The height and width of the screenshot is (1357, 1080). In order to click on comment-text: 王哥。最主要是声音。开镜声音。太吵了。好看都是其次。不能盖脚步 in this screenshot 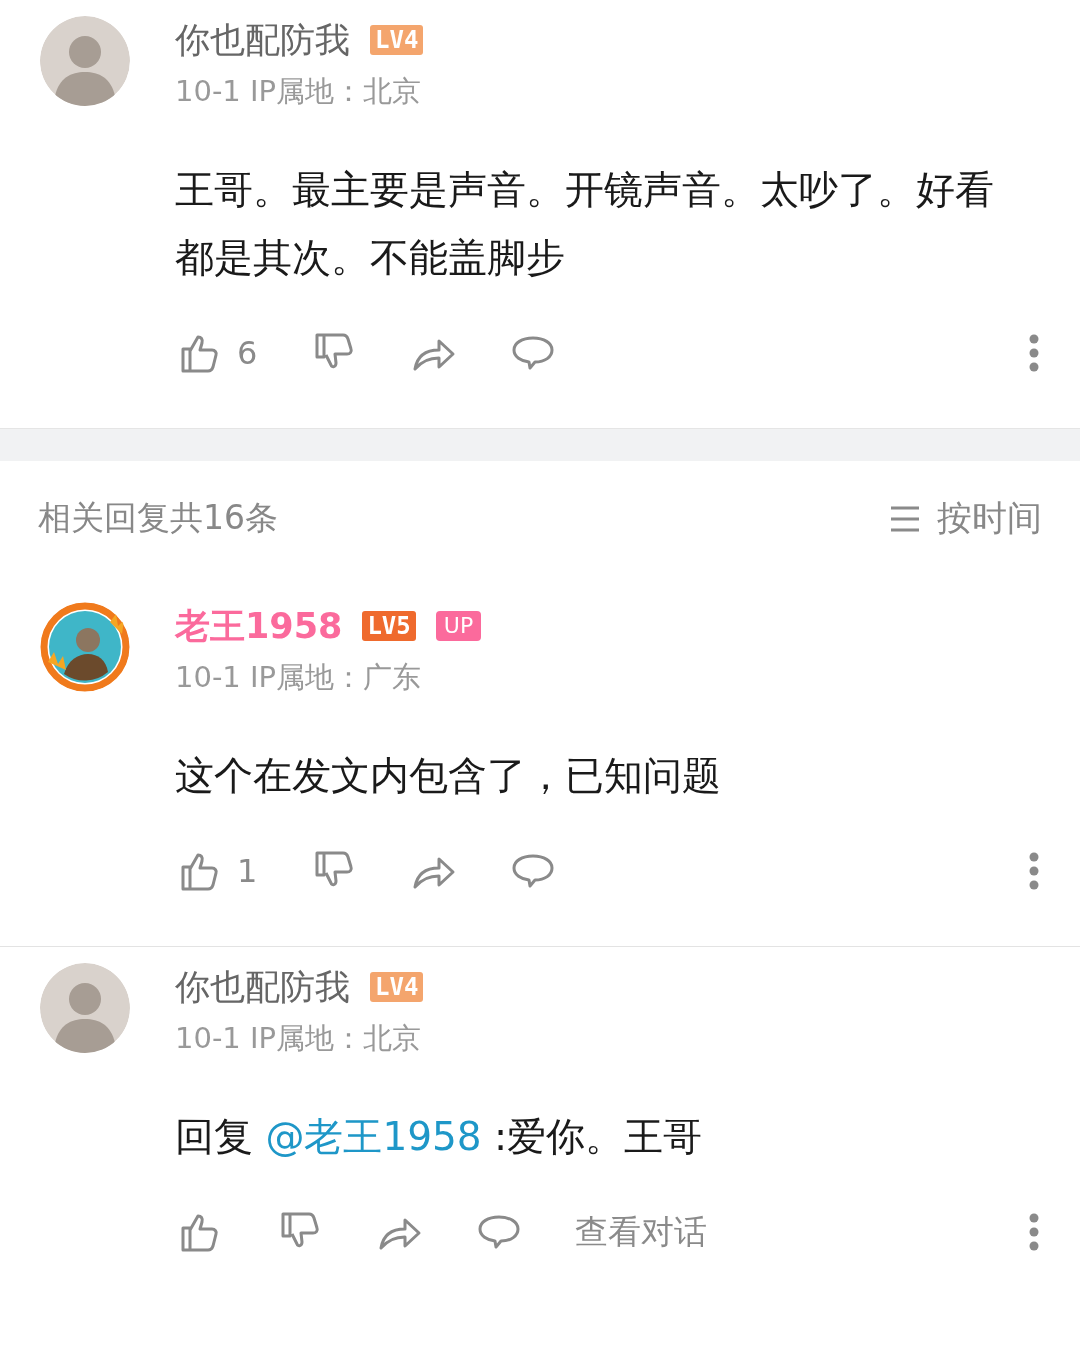, I will do `click(585, 224)`.